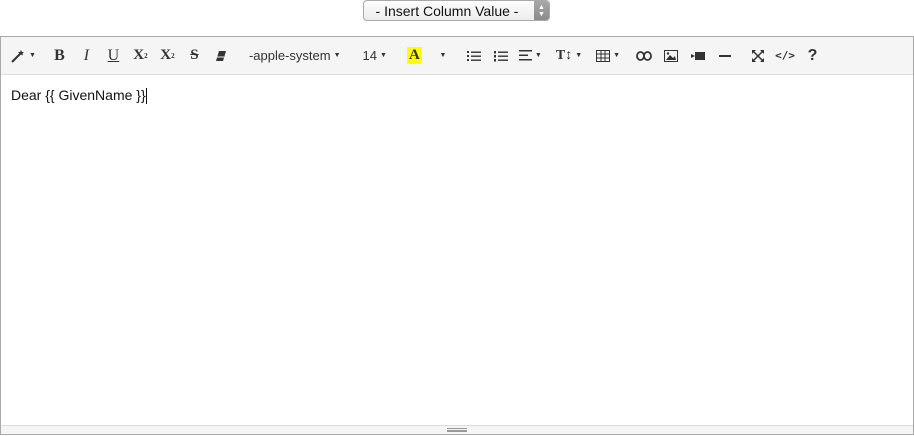 This screenshot has width=914, height=436. I want to click on picture-button, so click(670, 55).